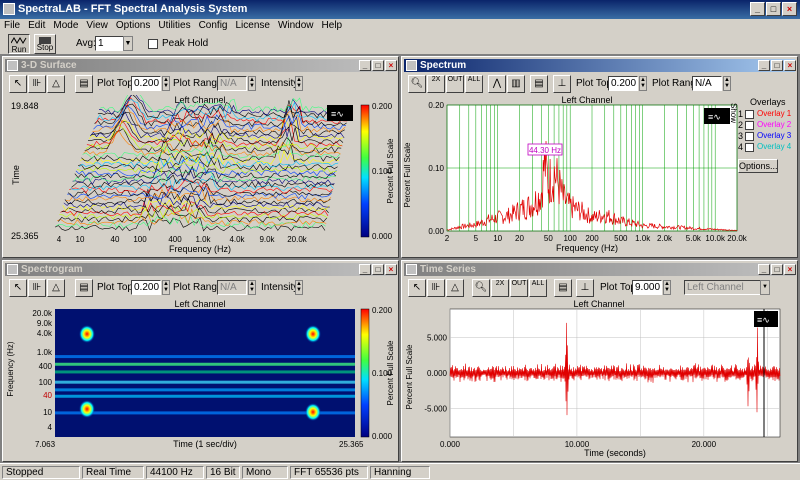 The height and width of the screenshot is (480, 800). What do you see at coordinates (97, 26) in the screenshot?
I see `menu-item-view: View` at bounding box center [97, 26].